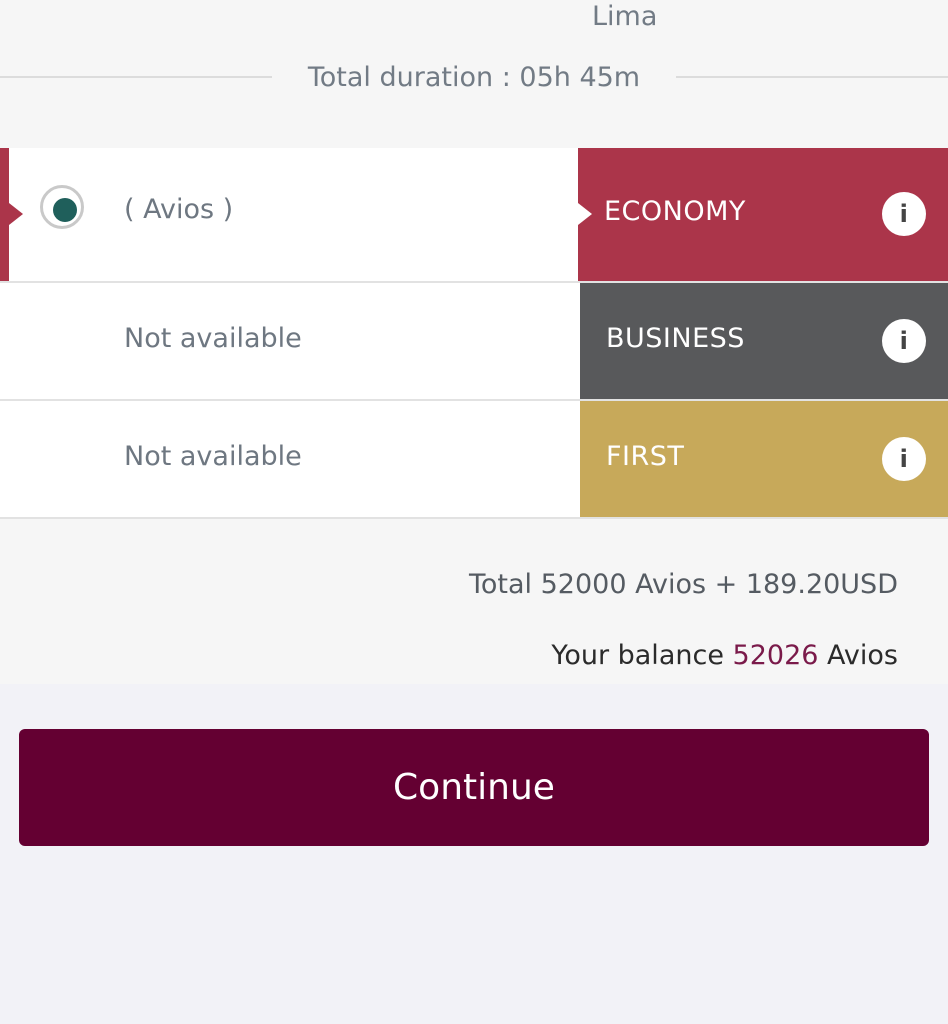  I want to click on cabin-label-economy: ECONOMY, so click(675, 211).